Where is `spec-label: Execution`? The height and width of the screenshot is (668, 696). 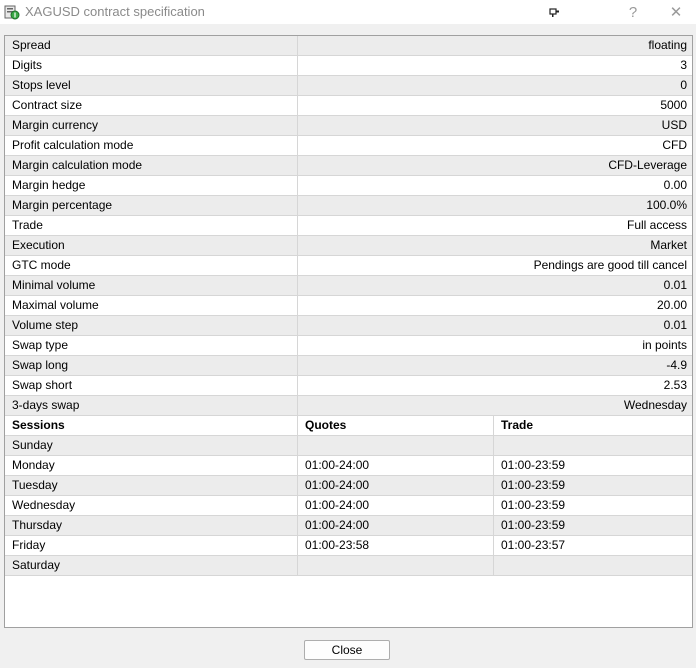
spec-label: Execution is located at coordinates (151, 245).